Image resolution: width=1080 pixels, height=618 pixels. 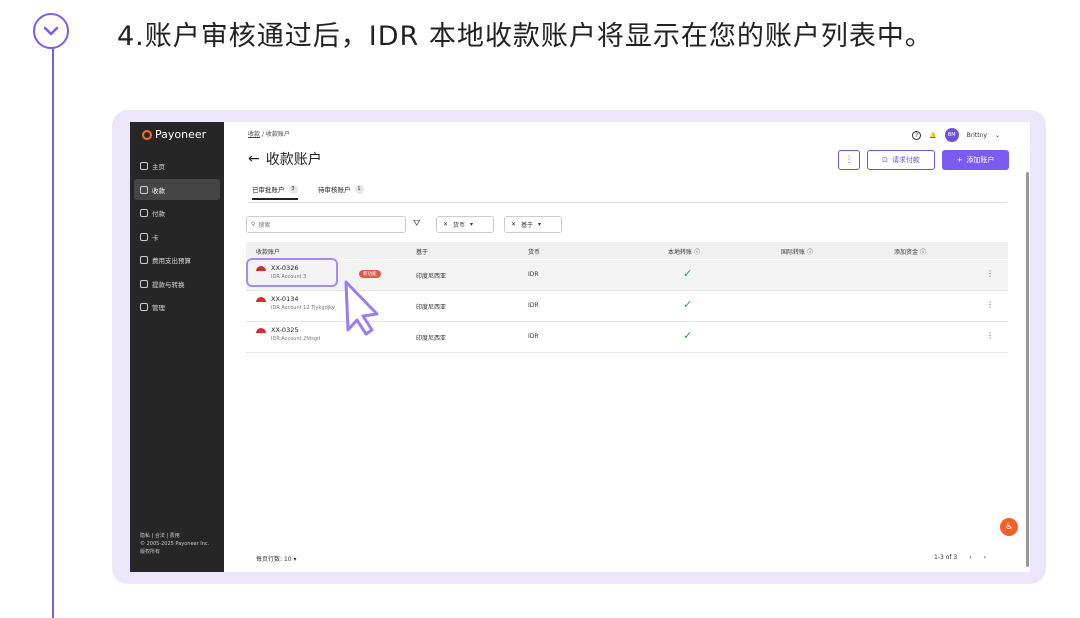 I want to click on sidebar-item-manage: 管理, so click(x=177, y=306).